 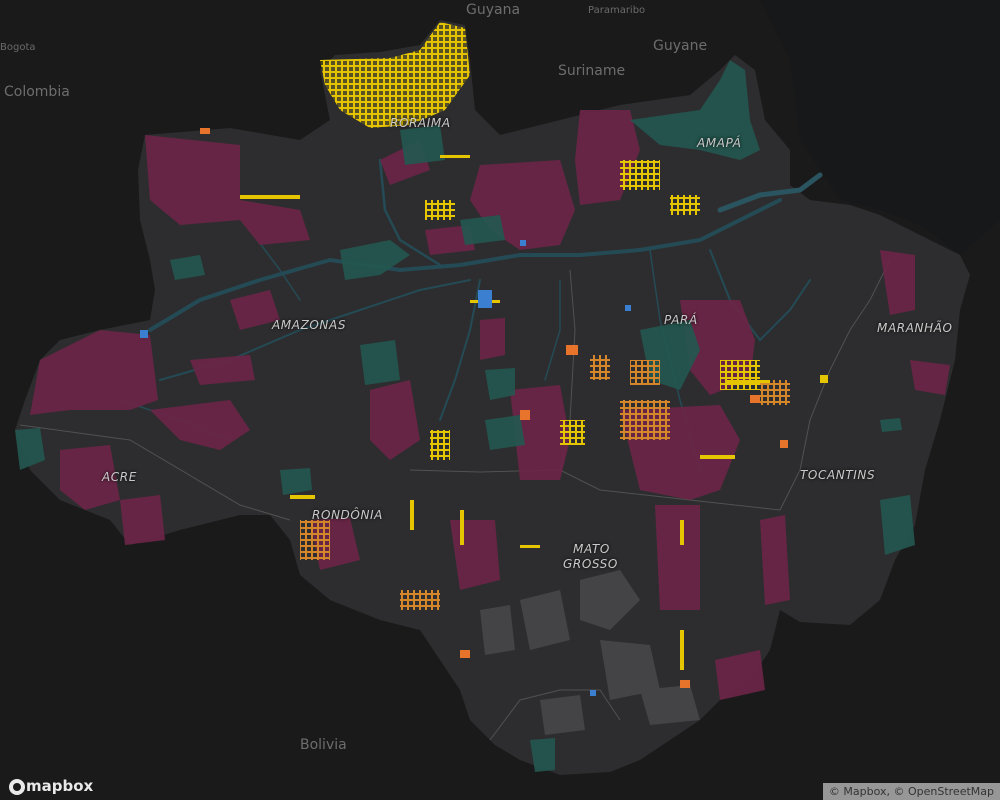 What do you see at coordinates (420, 123) in the screenshot?
I see `state-label-roraima: RORAIMA` at bounding box center [420, 123].